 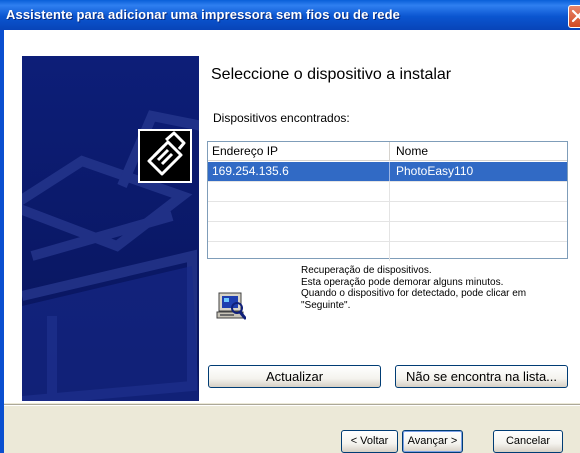 I want to click on close-button, so click(x=574, y=16).